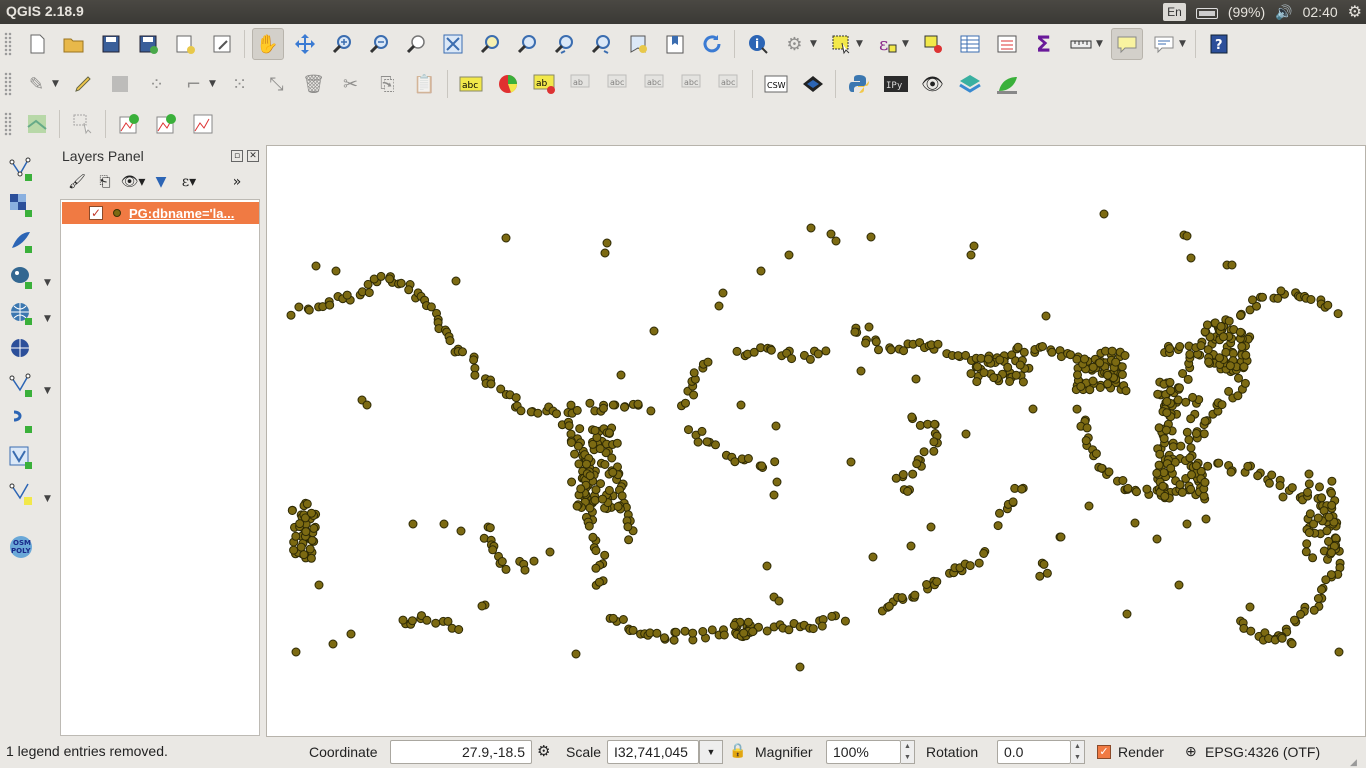 This screenshot has width=1366, height=768. Describe the element at coordinates (21, 241) in the screenshot. I see `add-spatialite-layer-icon` at that location.